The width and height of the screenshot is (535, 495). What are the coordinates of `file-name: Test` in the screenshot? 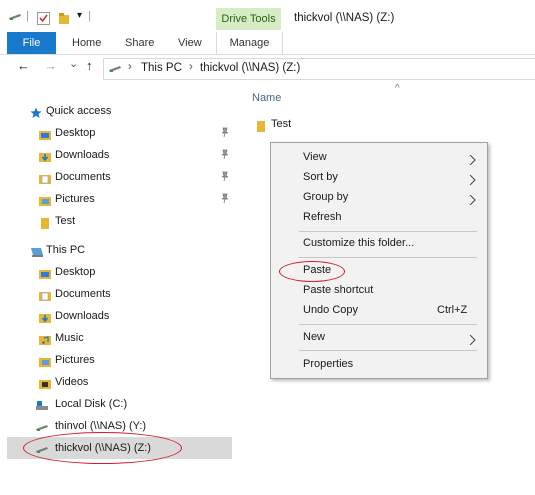 It's located at (281, 124).